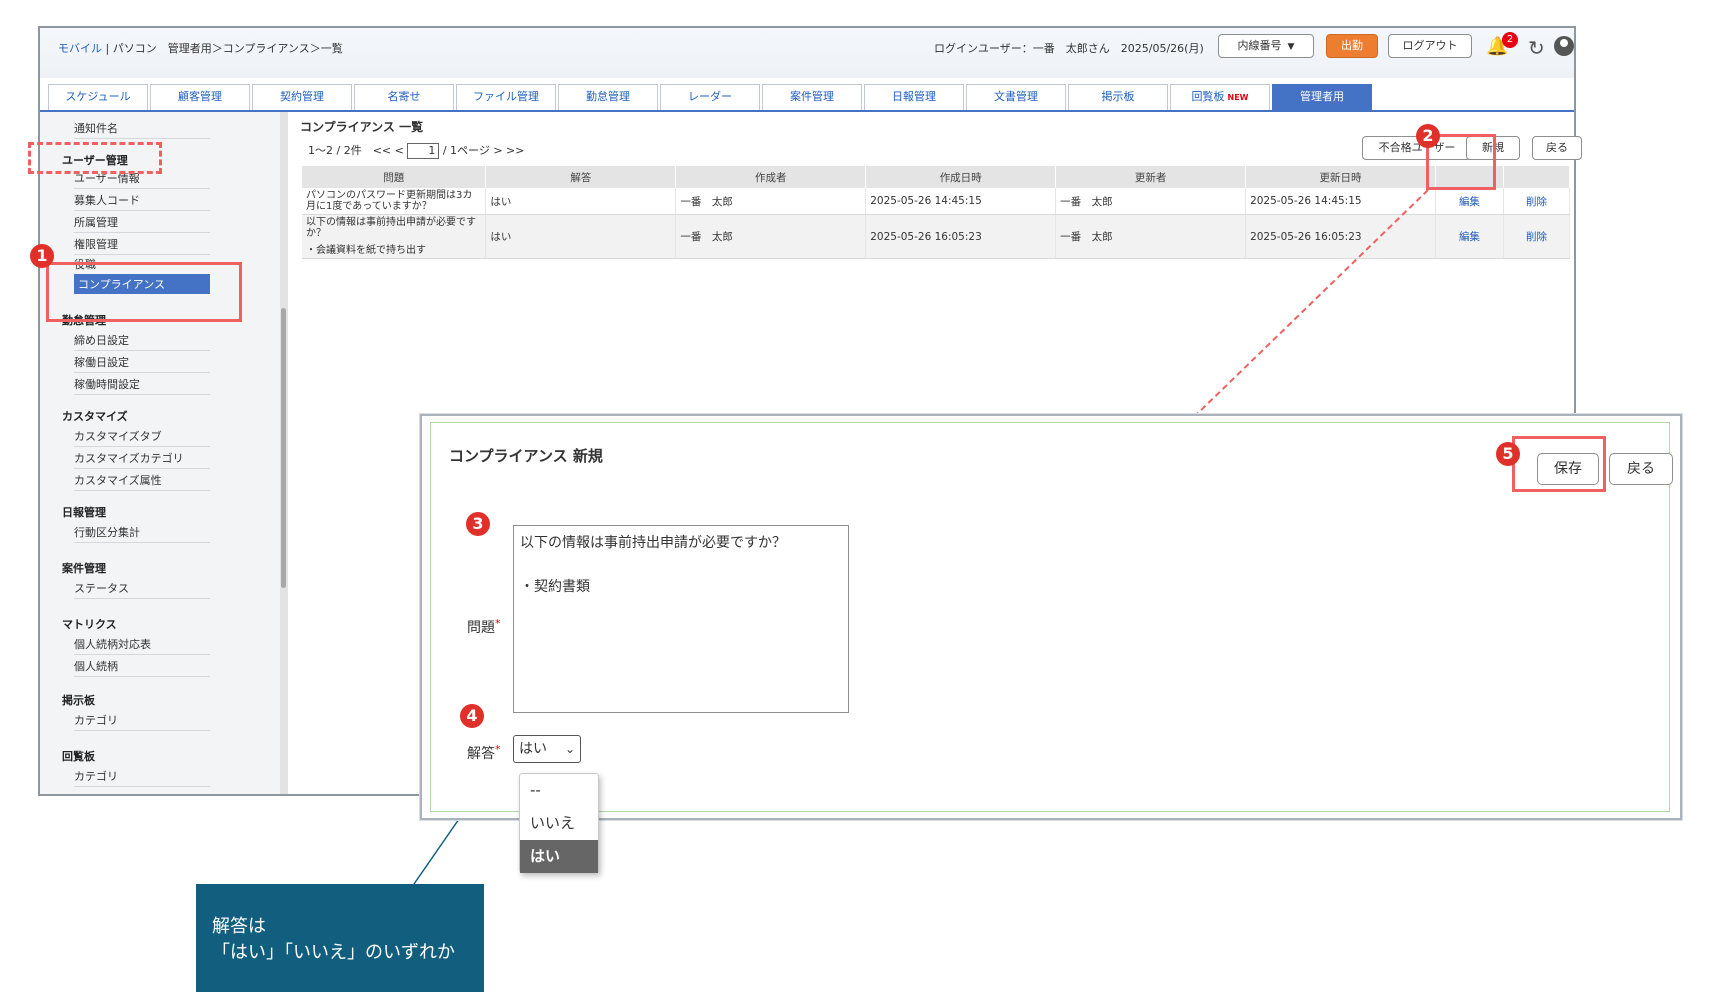 The height and width of the screenshot is (996, 1714). Describe the element at coordinates (526, 456) in the screenshot. I see `dialog-title: コンプライアンス 新規` at that location.